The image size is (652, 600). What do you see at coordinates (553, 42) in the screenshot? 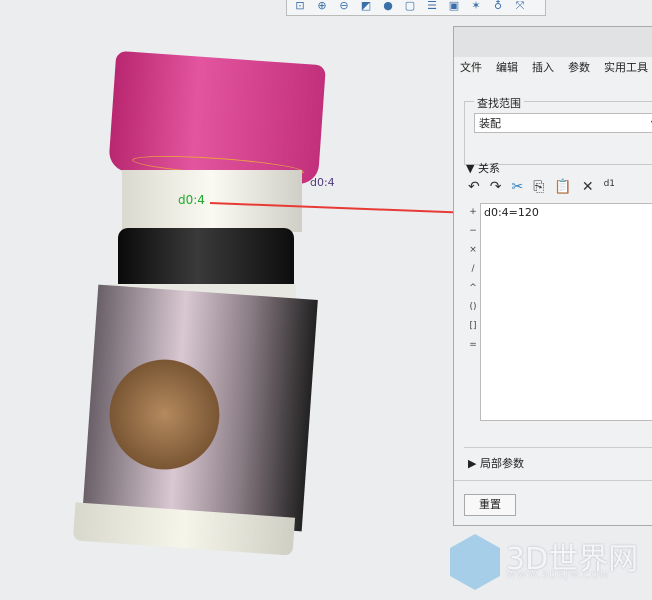
I see `dialog-titlebar` at bounding box center [553, 42].